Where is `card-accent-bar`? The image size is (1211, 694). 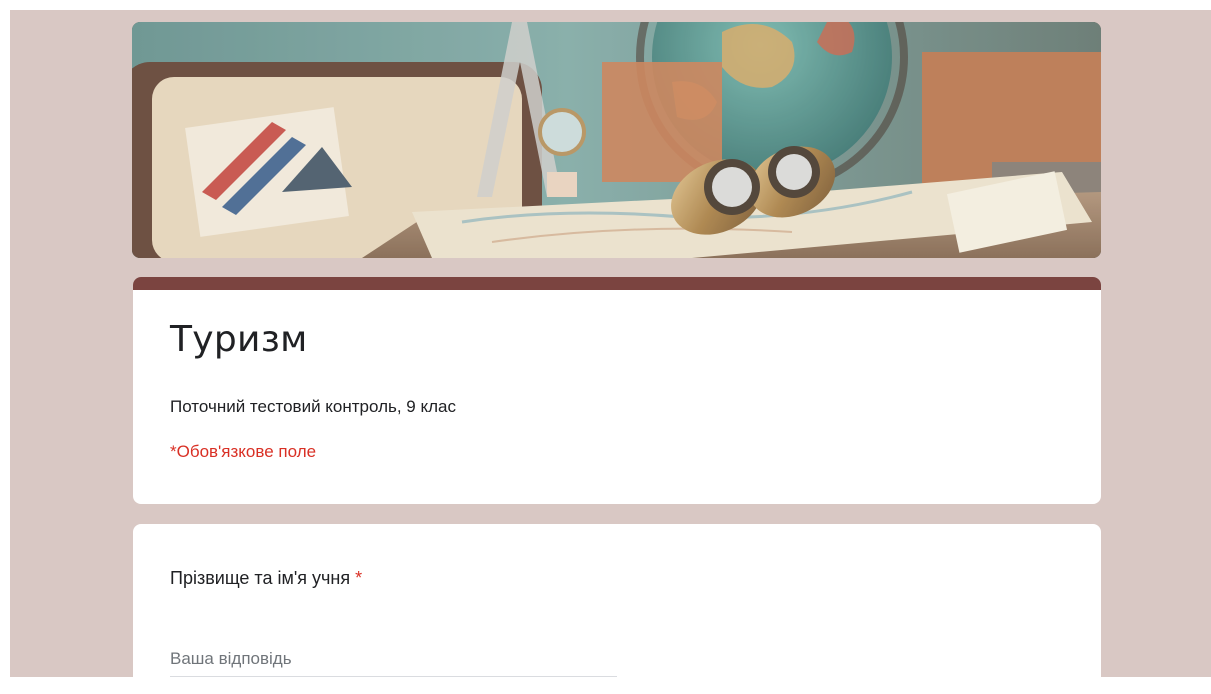 card-accent-bar is located at coordinates (617, 283).